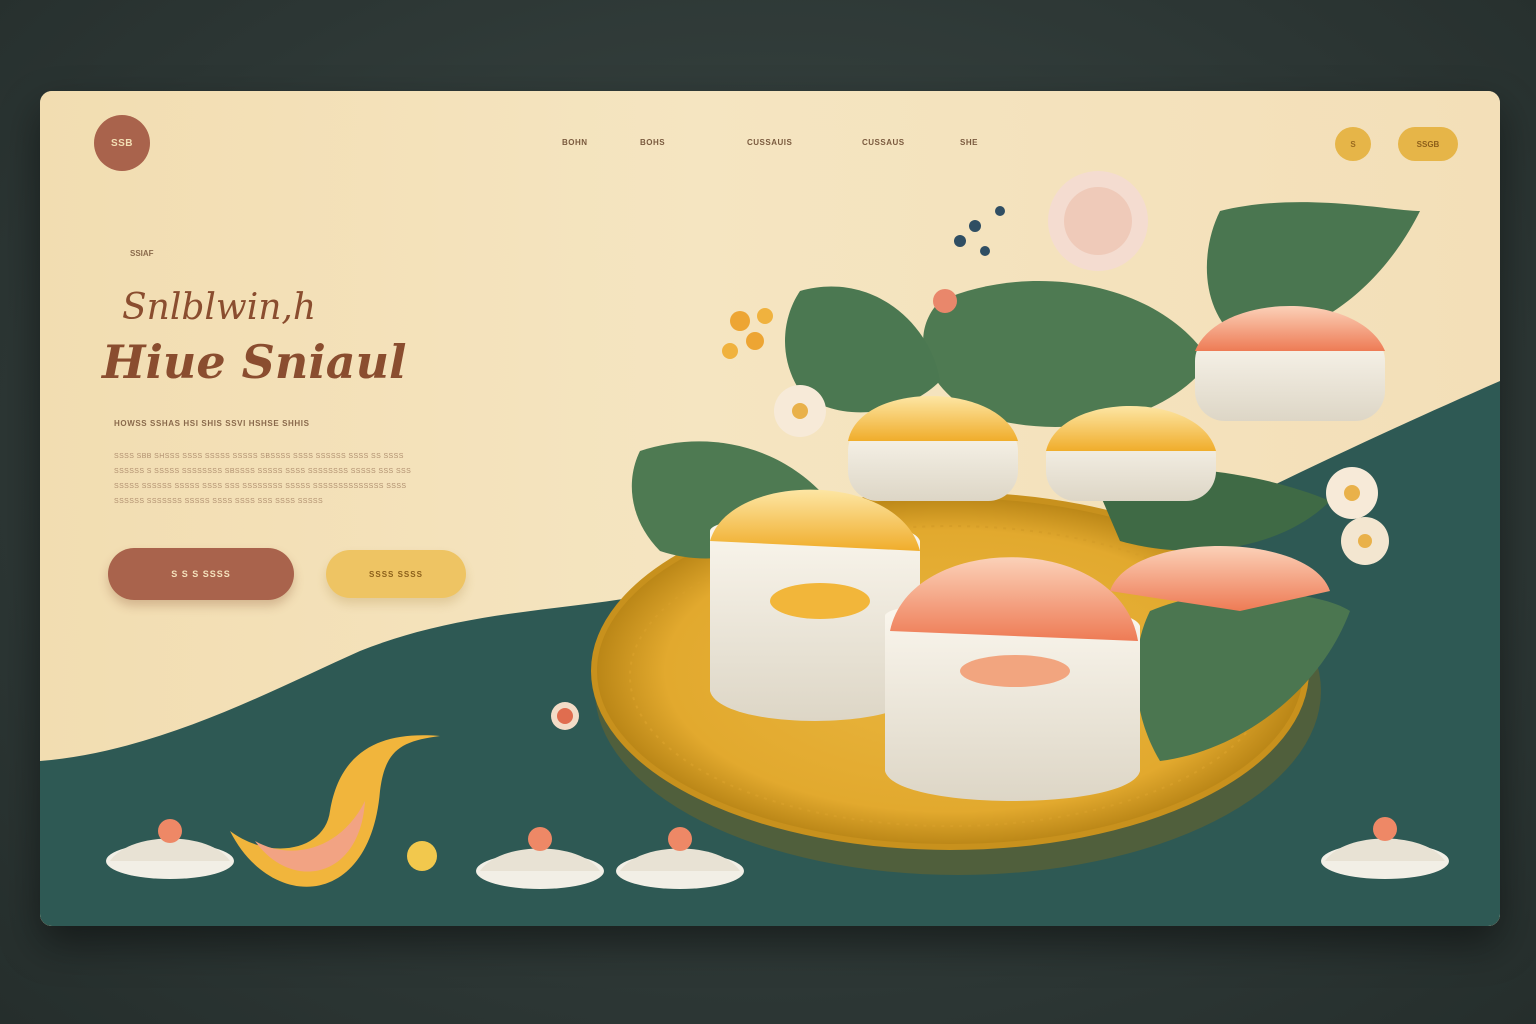 This screenshot has width=1536, height=1024. Describe the element at coordinates (1131, 453) in the screenshot. I see `sushi-back-right` at that location.